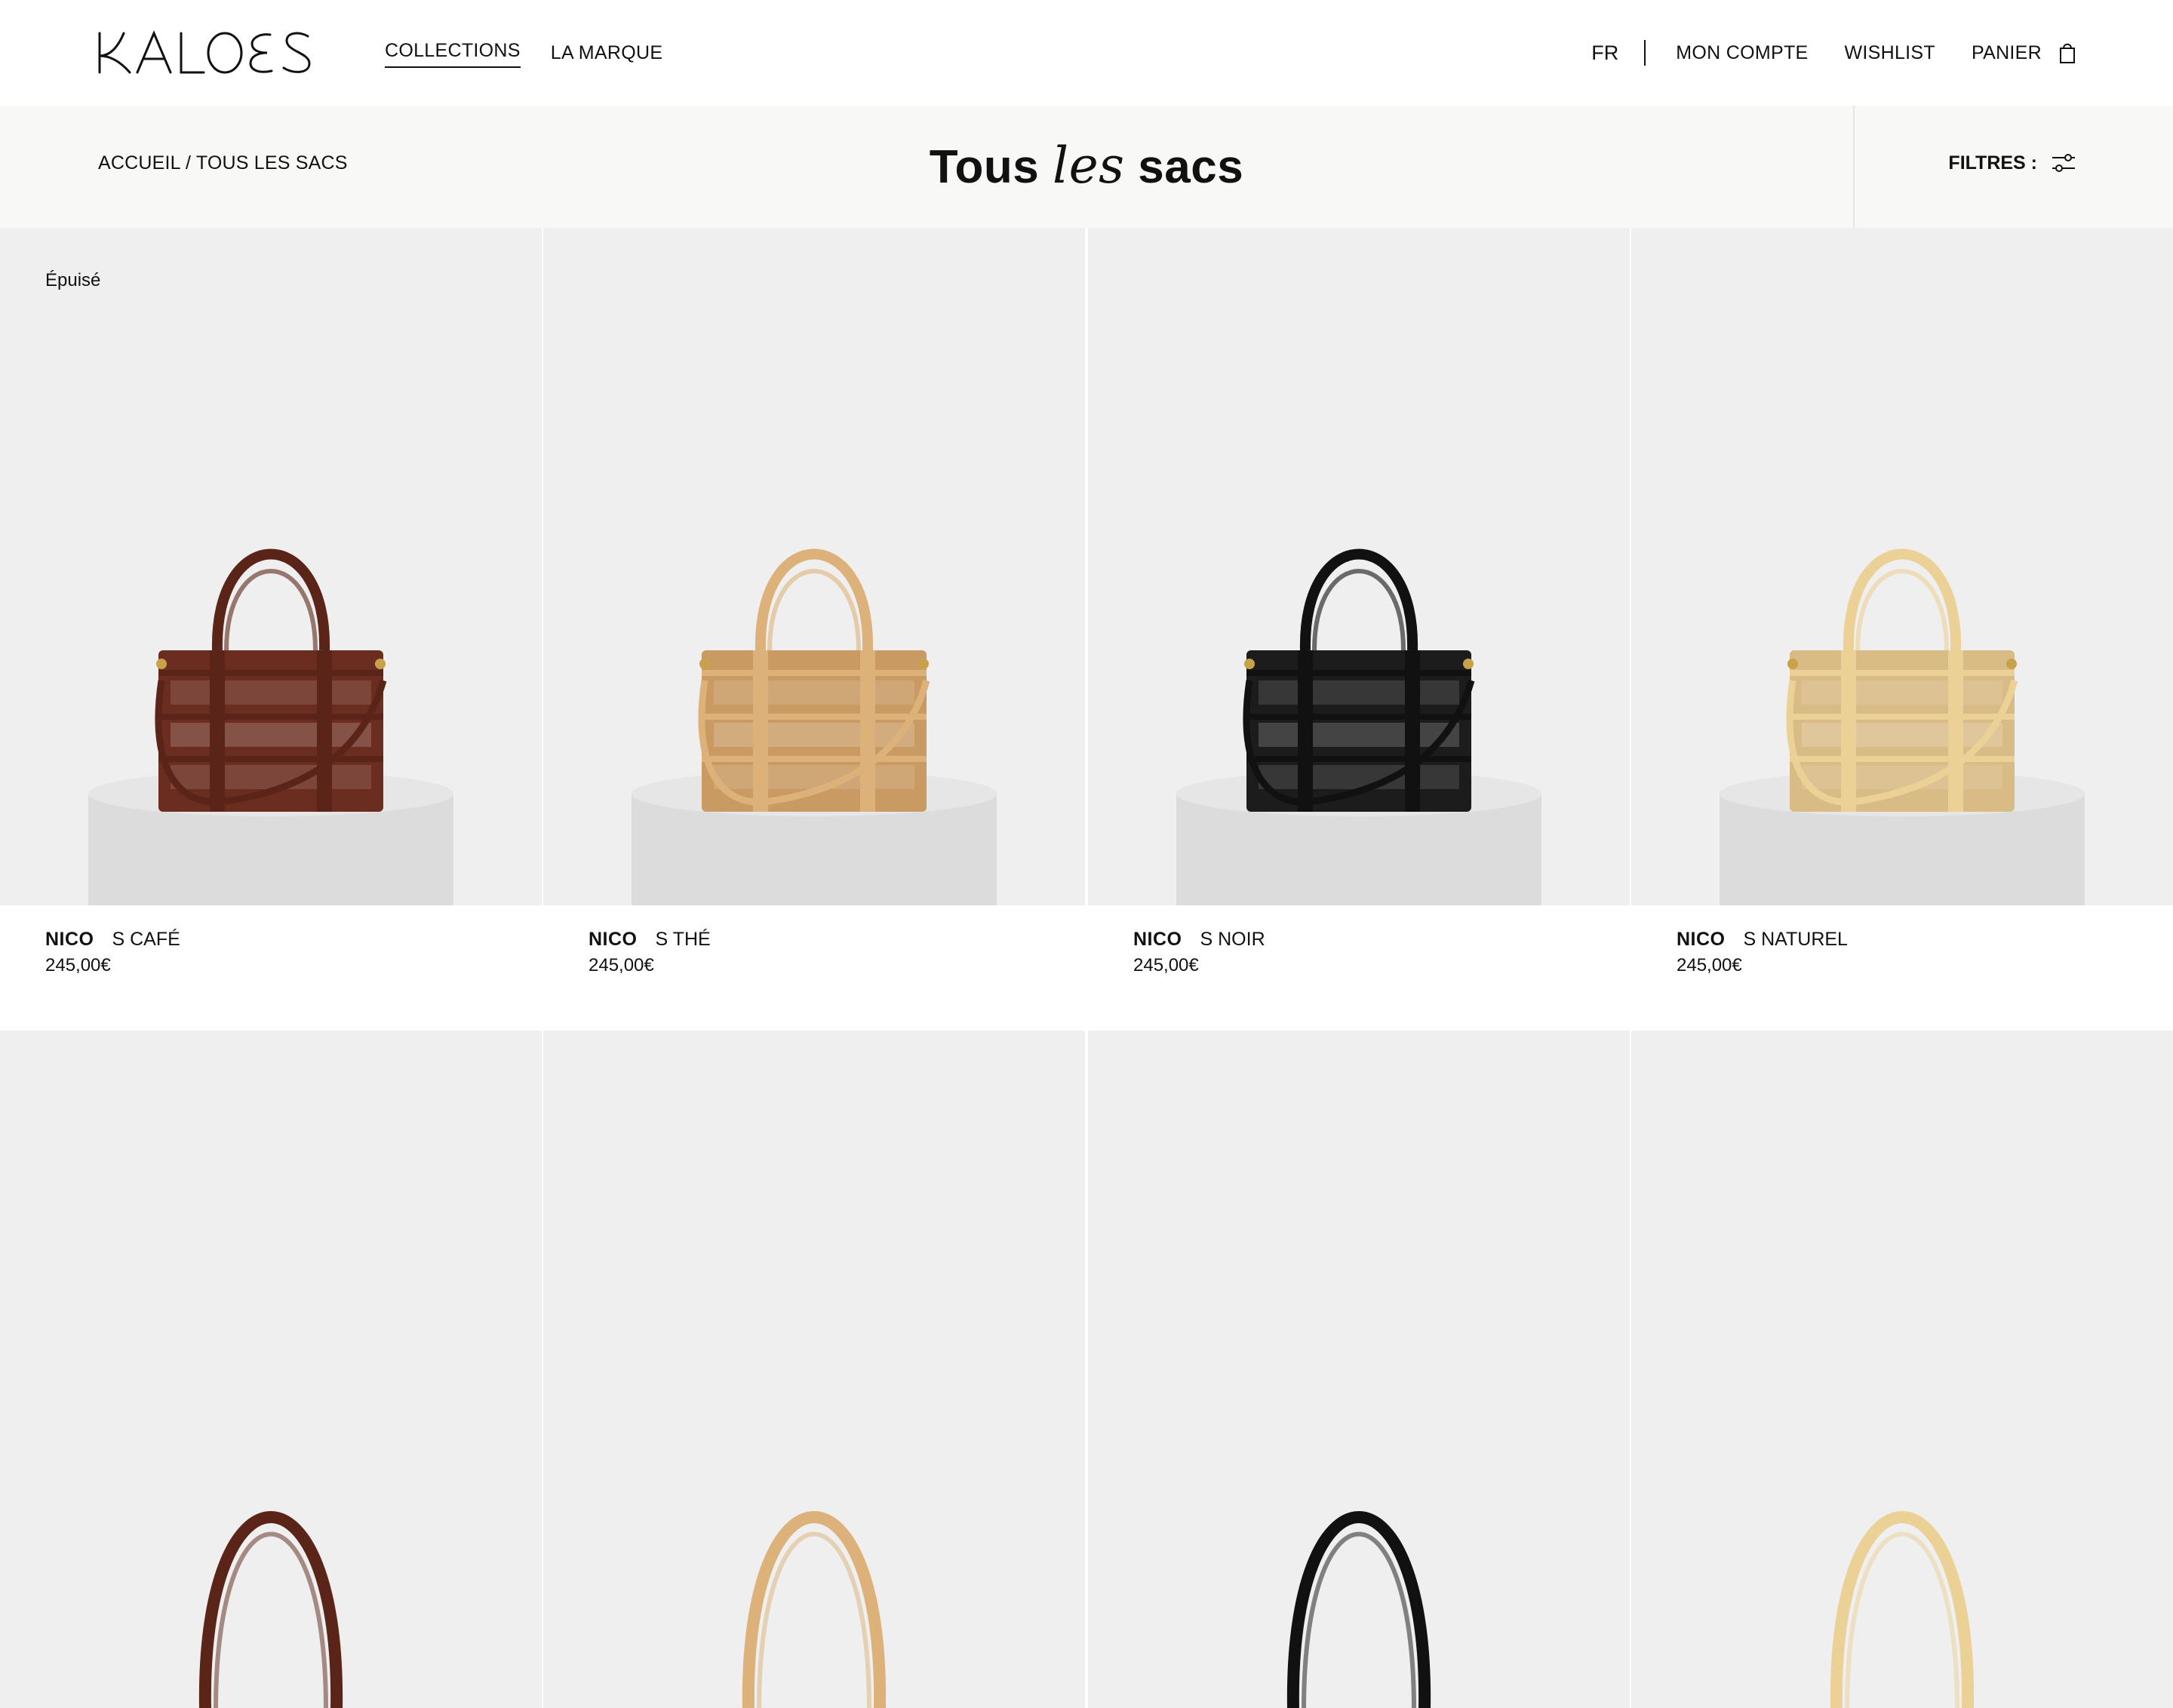 This screenshot has height=1708, width=2173. I want to click on product-card: Épuisé NICO S CAFÉ 245,00€, so click(271, 618).